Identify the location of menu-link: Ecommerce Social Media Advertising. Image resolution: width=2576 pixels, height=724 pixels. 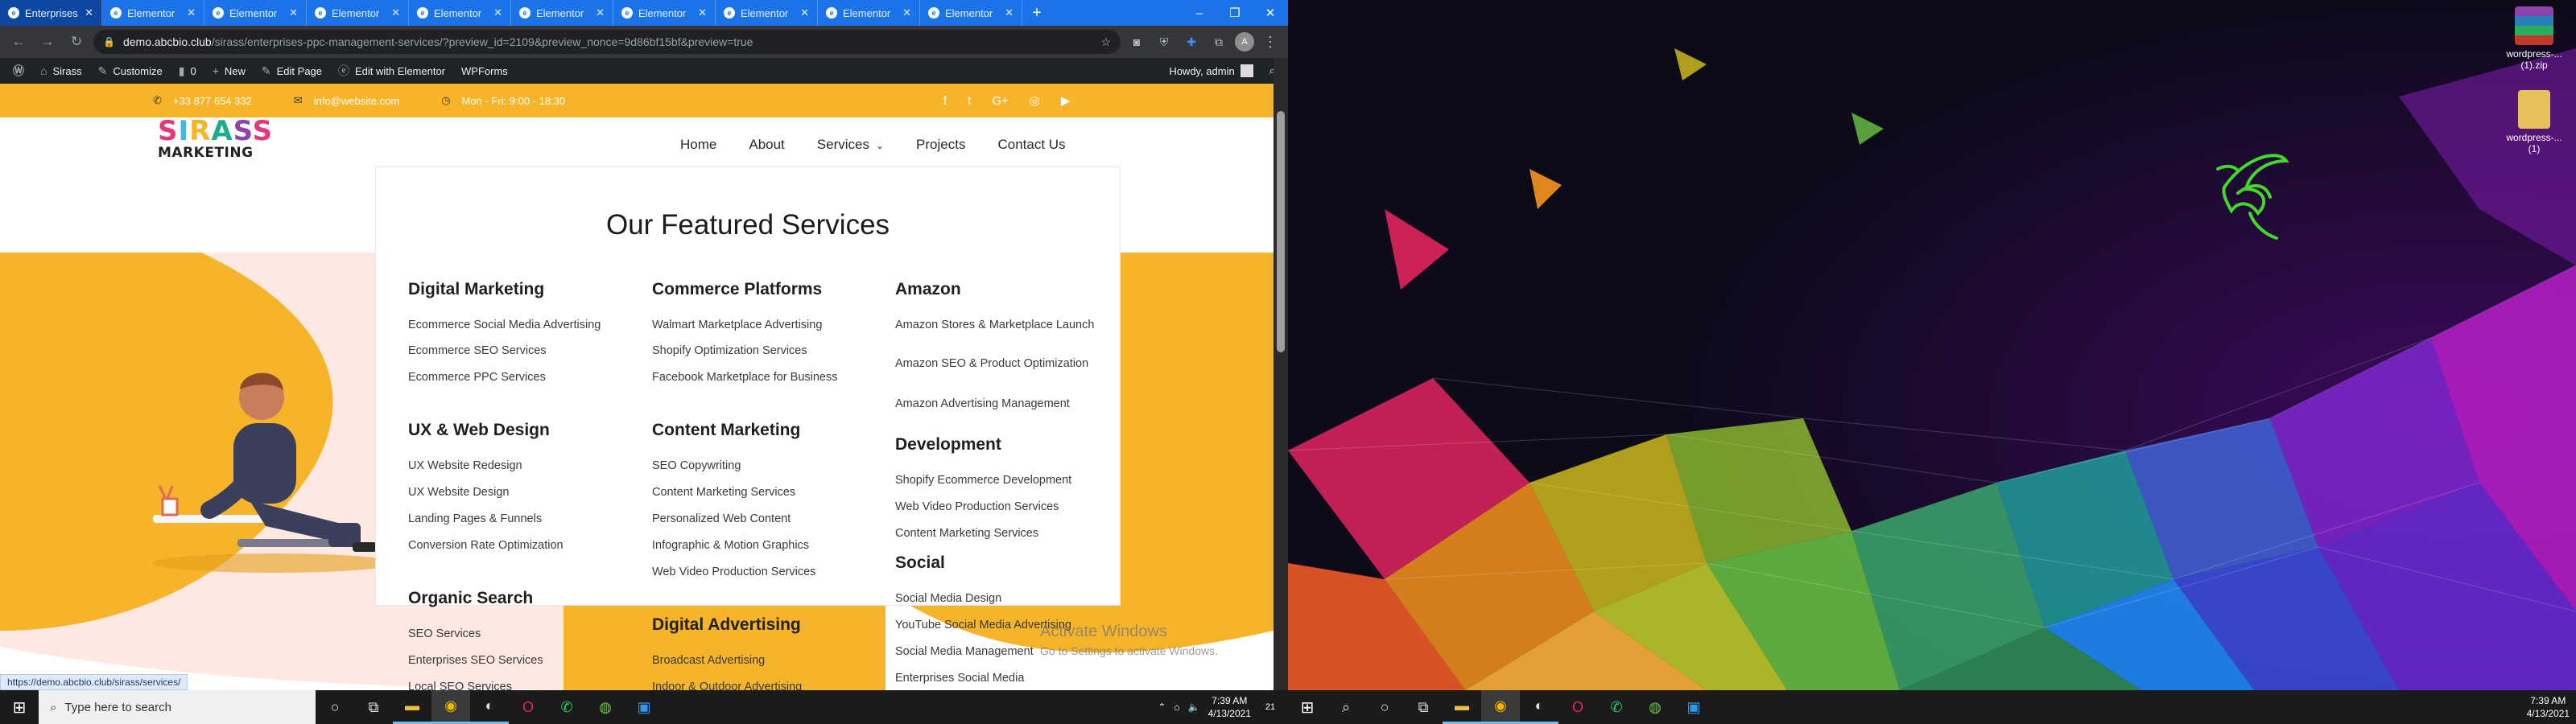
(512, 325).